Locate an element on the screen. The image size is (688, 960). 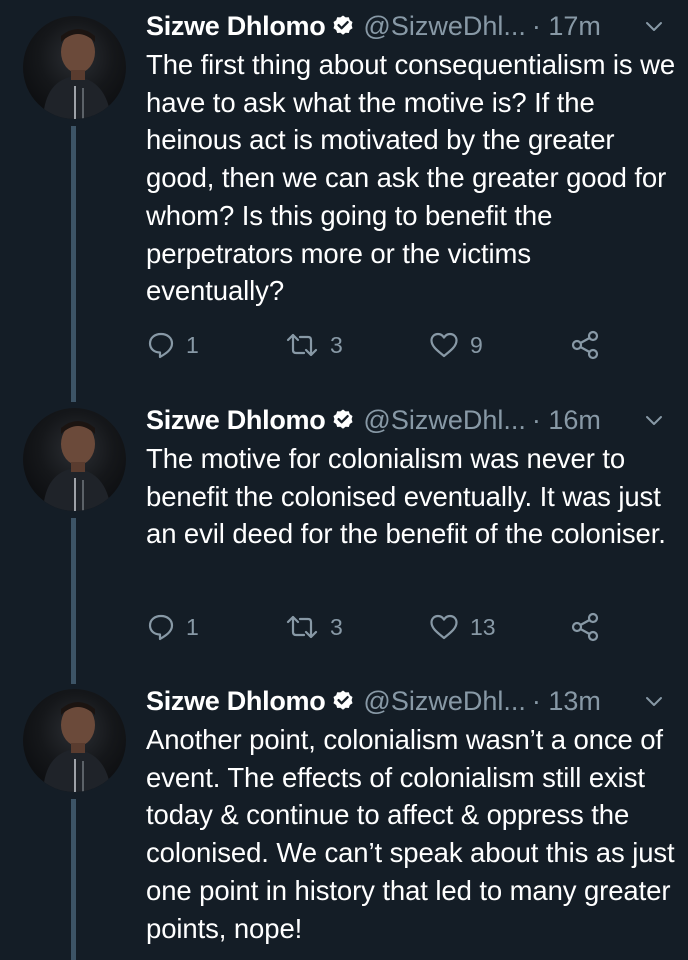
timestamp: · 17m is located at coordinates (566, 26).